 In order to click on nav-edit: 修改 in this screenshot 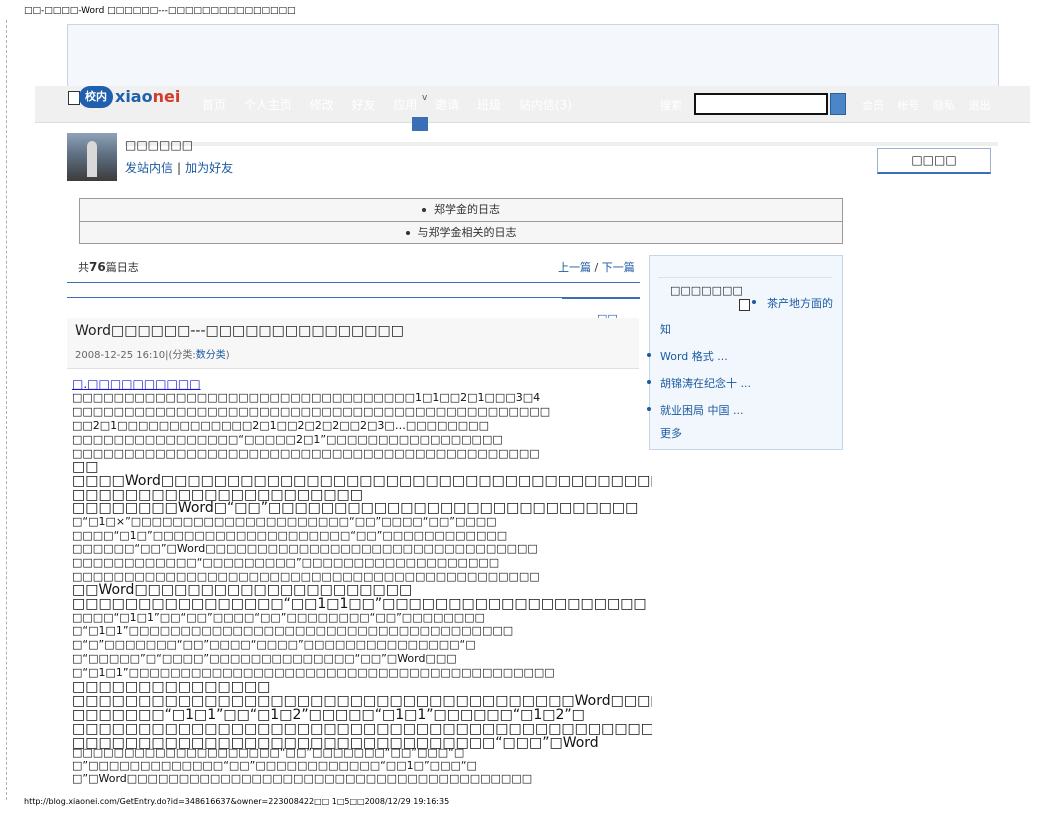, I will do `click(322, 105)`.